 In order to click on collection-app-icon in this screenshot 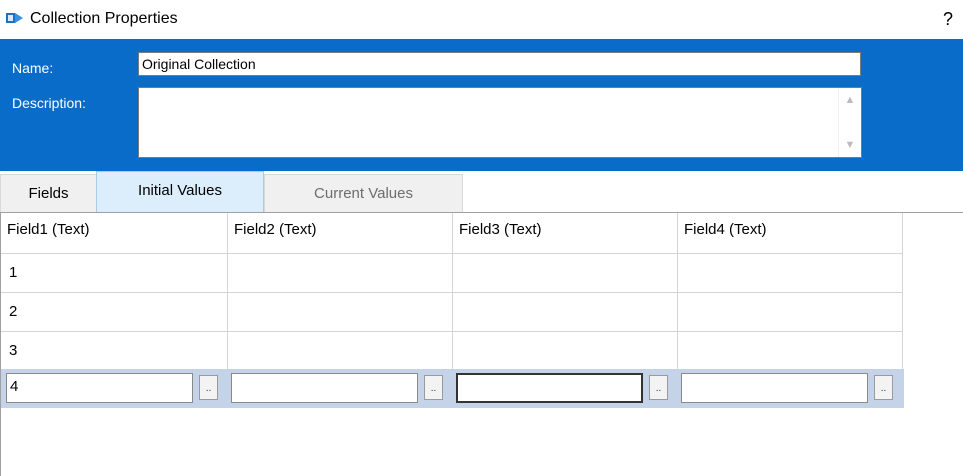, I will do `click(14, 18)`.